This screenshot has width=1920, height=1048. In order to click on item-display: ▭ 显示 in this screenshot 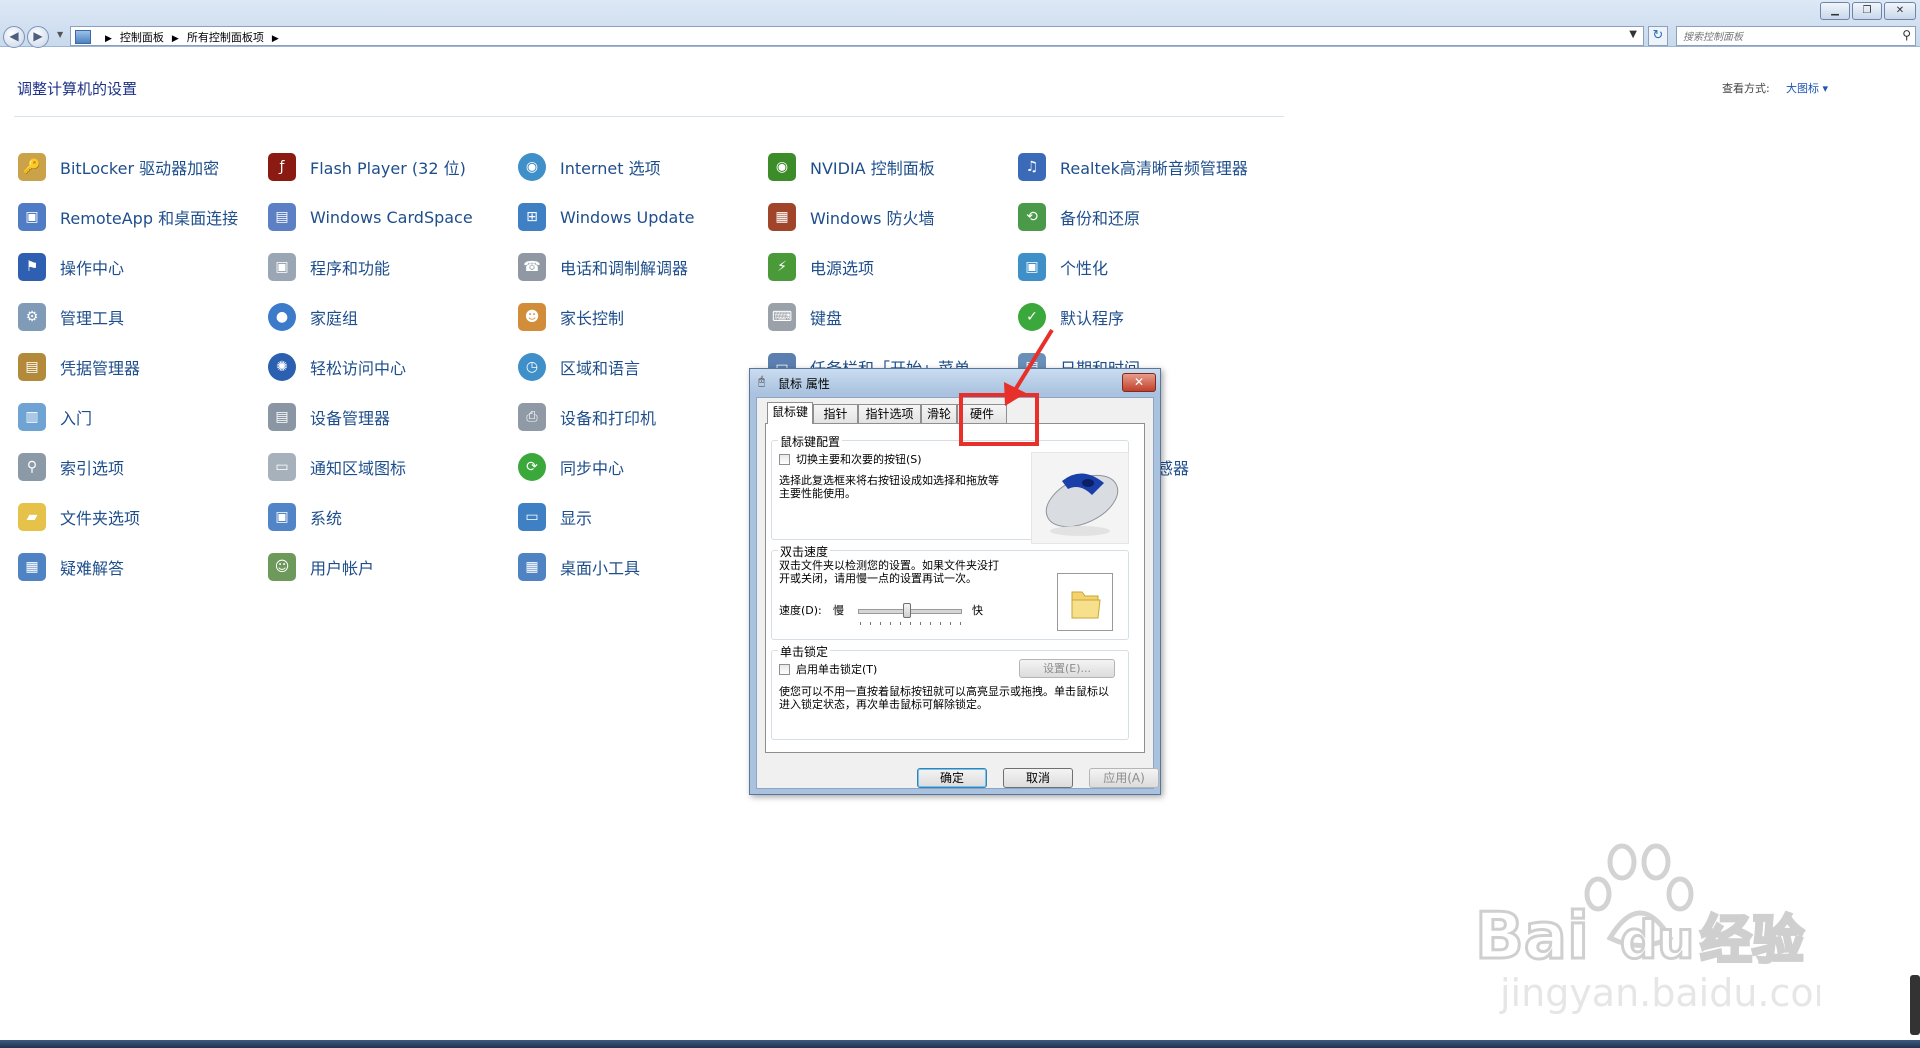, I will do `click(555, 517)`.